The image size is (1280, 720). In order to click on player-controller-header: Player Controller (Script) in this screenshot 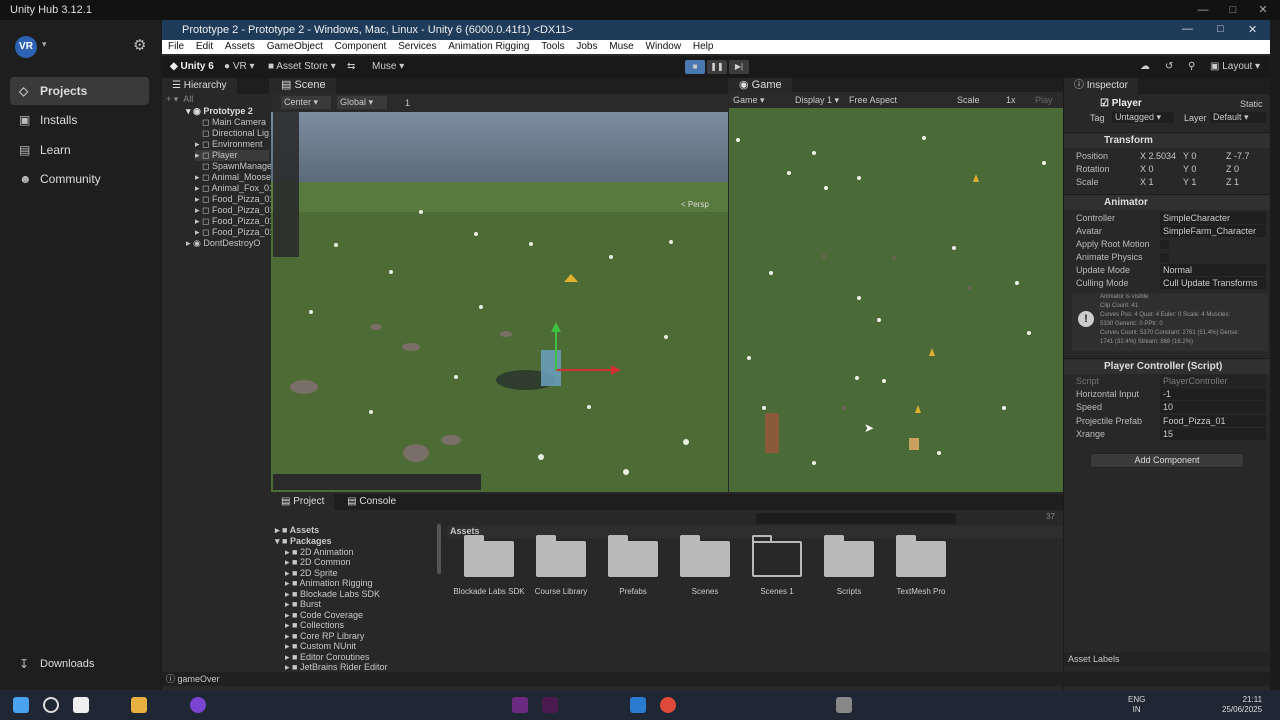, I will do `click(1167, 366)`.